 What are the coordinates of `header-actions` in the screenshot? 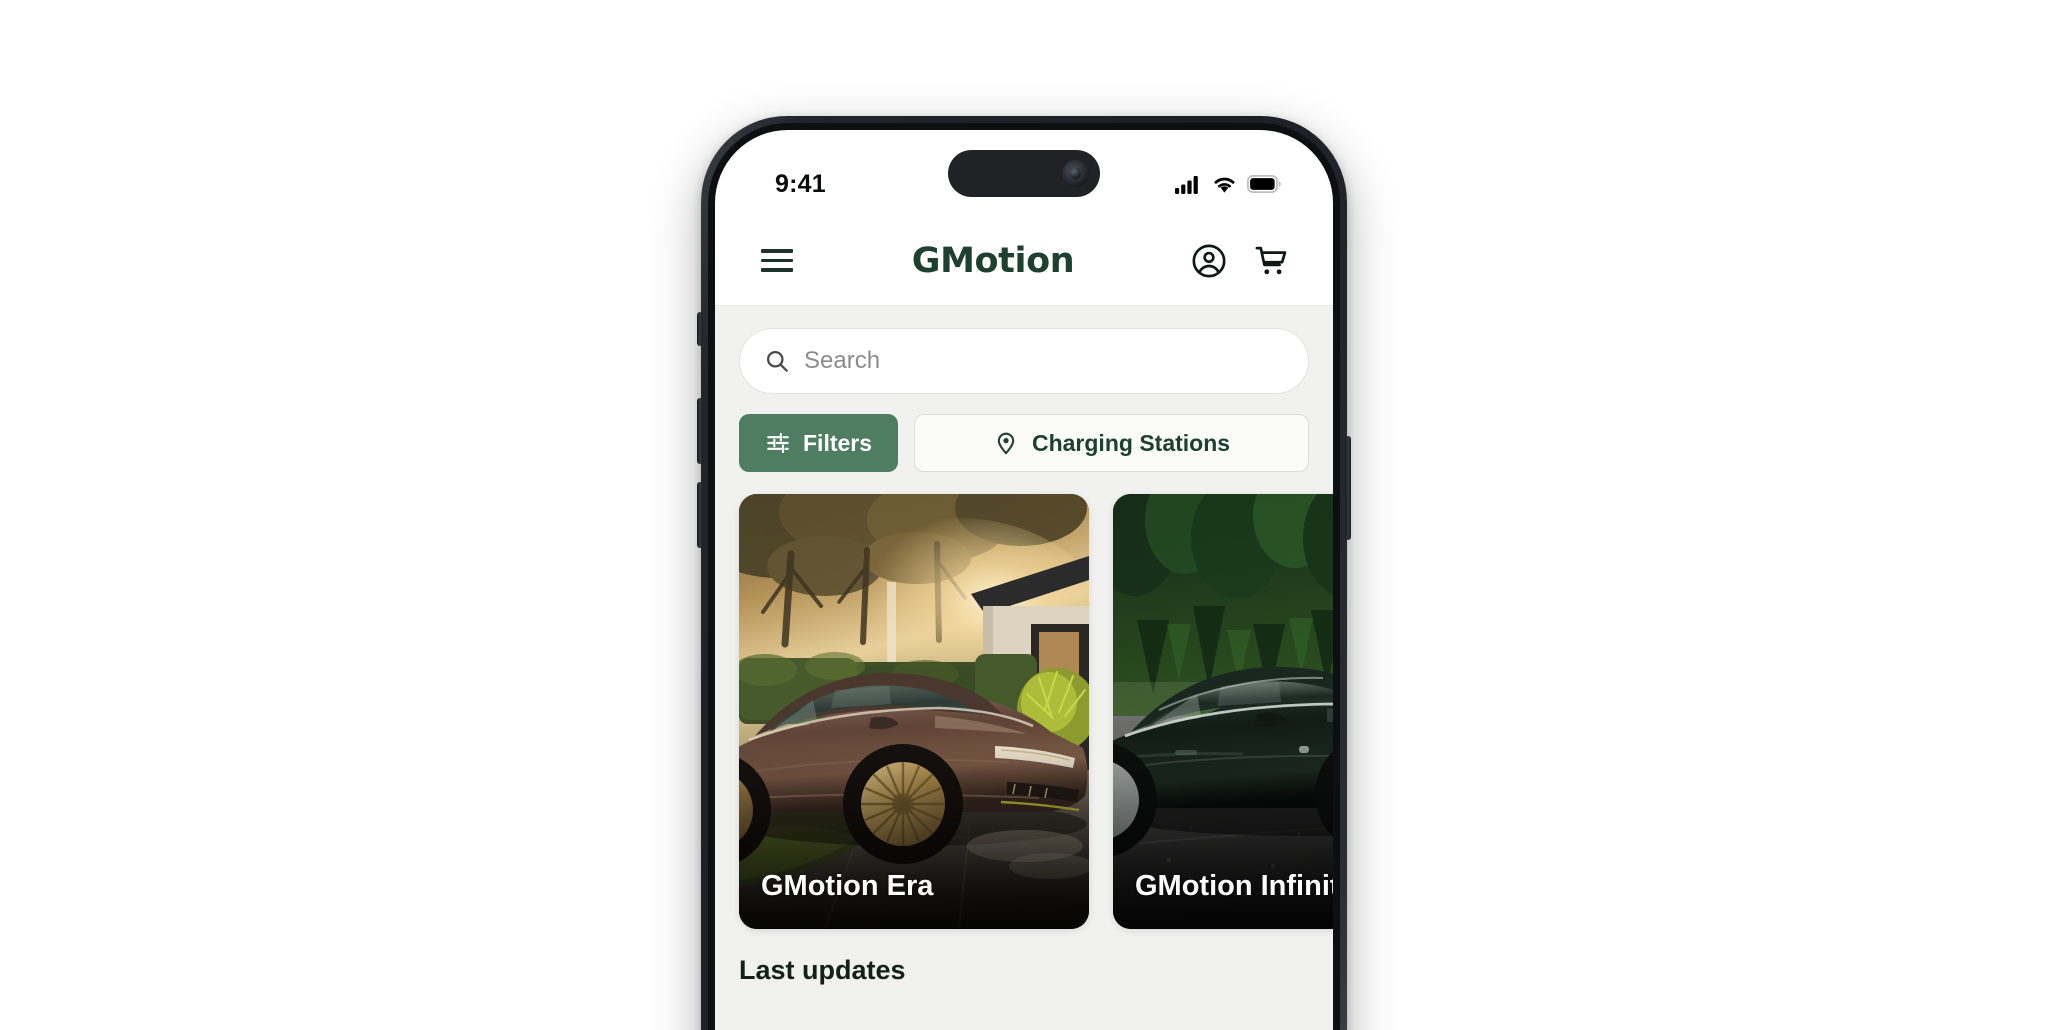 It's located at (1240, 261).